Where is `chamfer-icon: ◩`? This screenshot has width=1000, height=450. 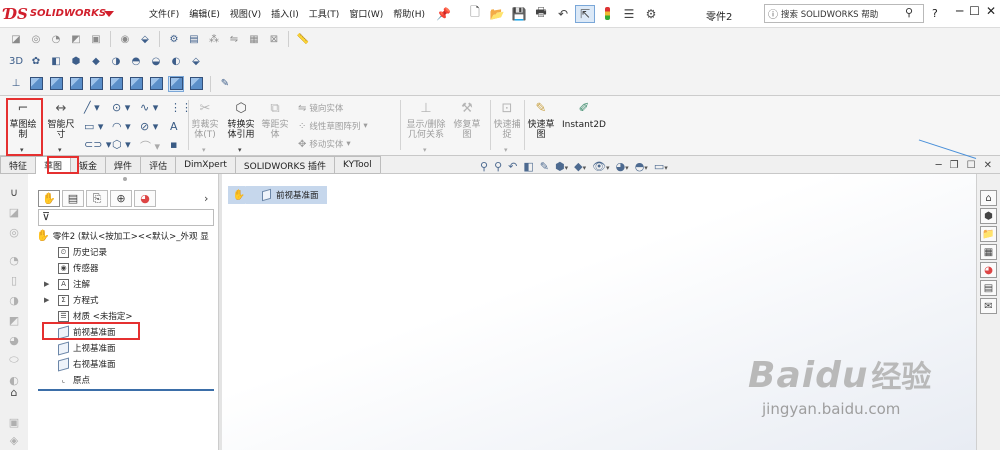
chamfer-icon: ◩ is located at coordinates (76, 39).